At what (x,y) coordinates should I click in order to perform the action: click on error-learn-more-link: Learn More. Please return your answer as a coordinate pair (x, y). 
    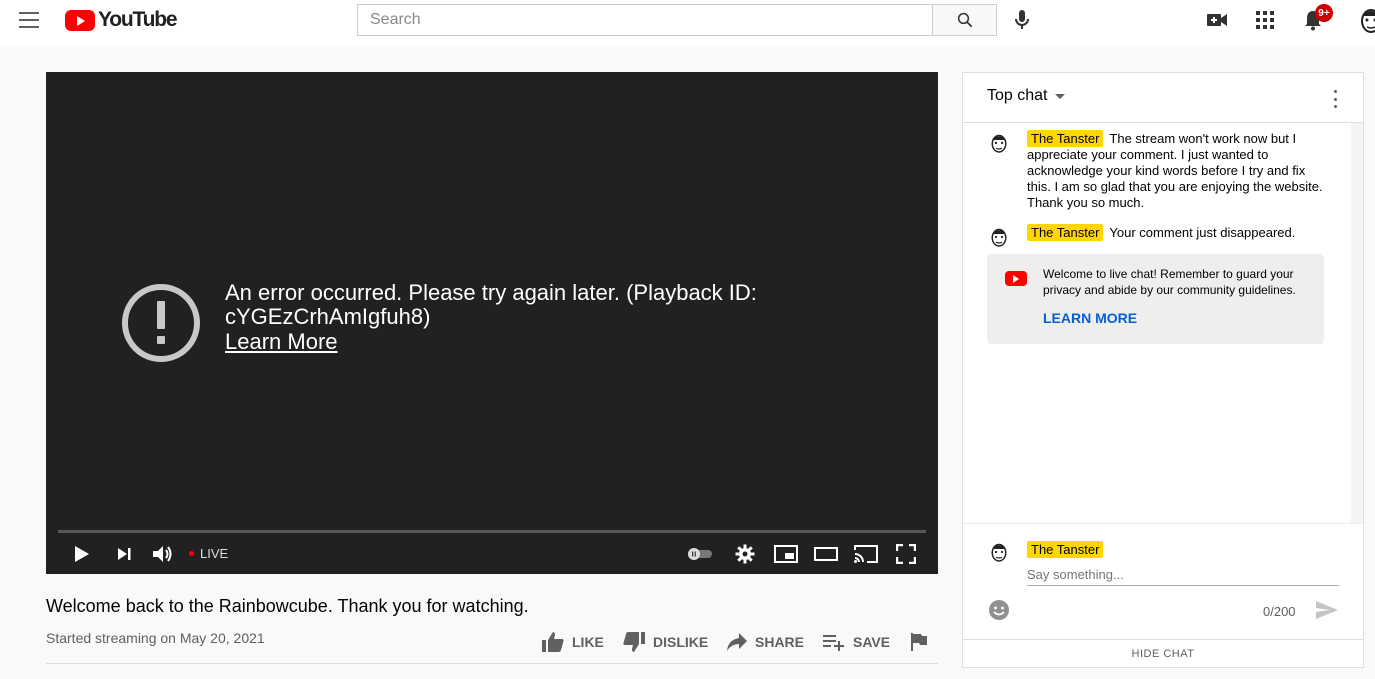
    Looking at the image, I should click on (281, 342).